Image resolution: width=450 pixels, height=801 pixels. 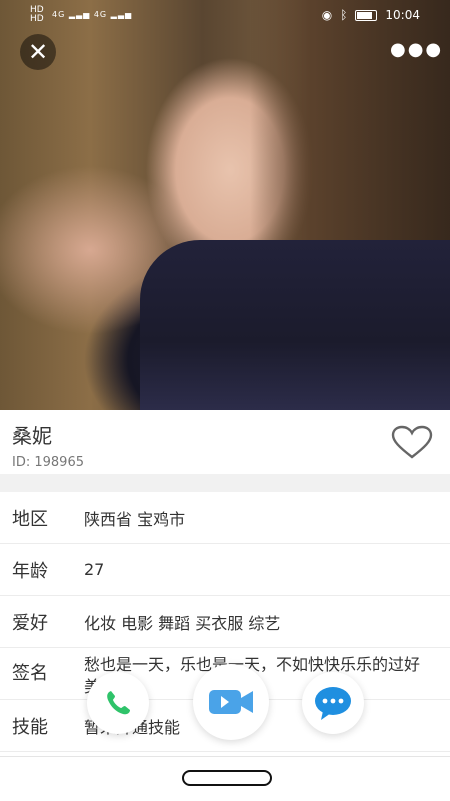 What do you see at coordinates (327, 15) in the screenshot?
I see `eye-icon: ◉` at bounding box center [327, 15].